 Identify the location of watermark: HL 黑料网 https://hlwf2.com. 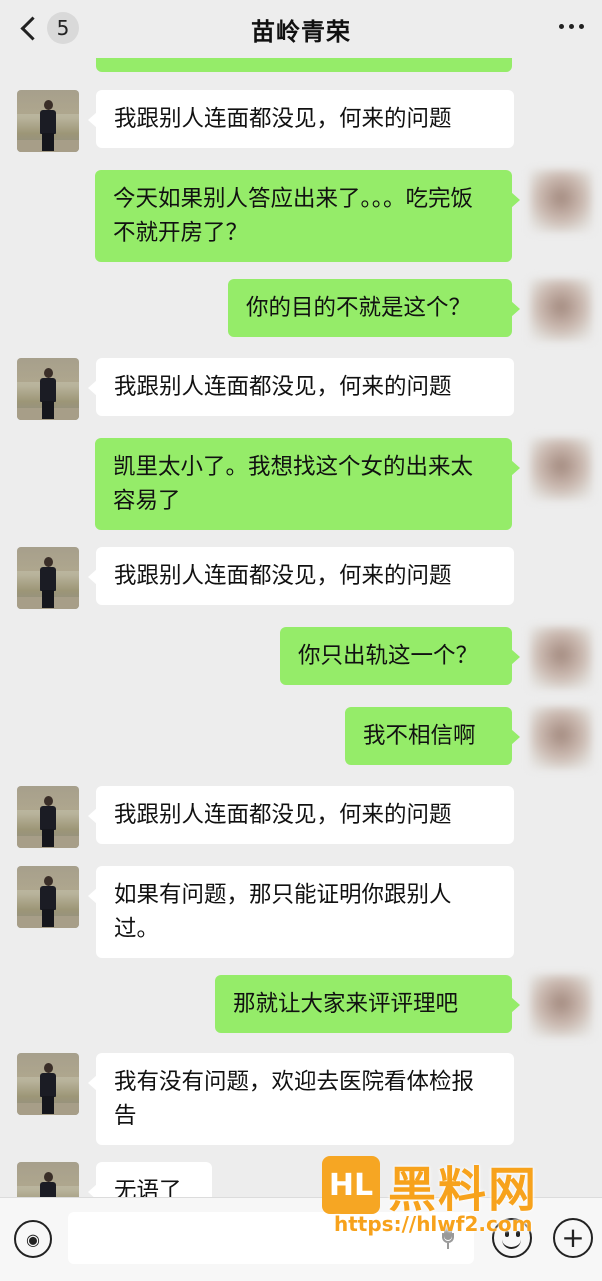
(452, 1195).